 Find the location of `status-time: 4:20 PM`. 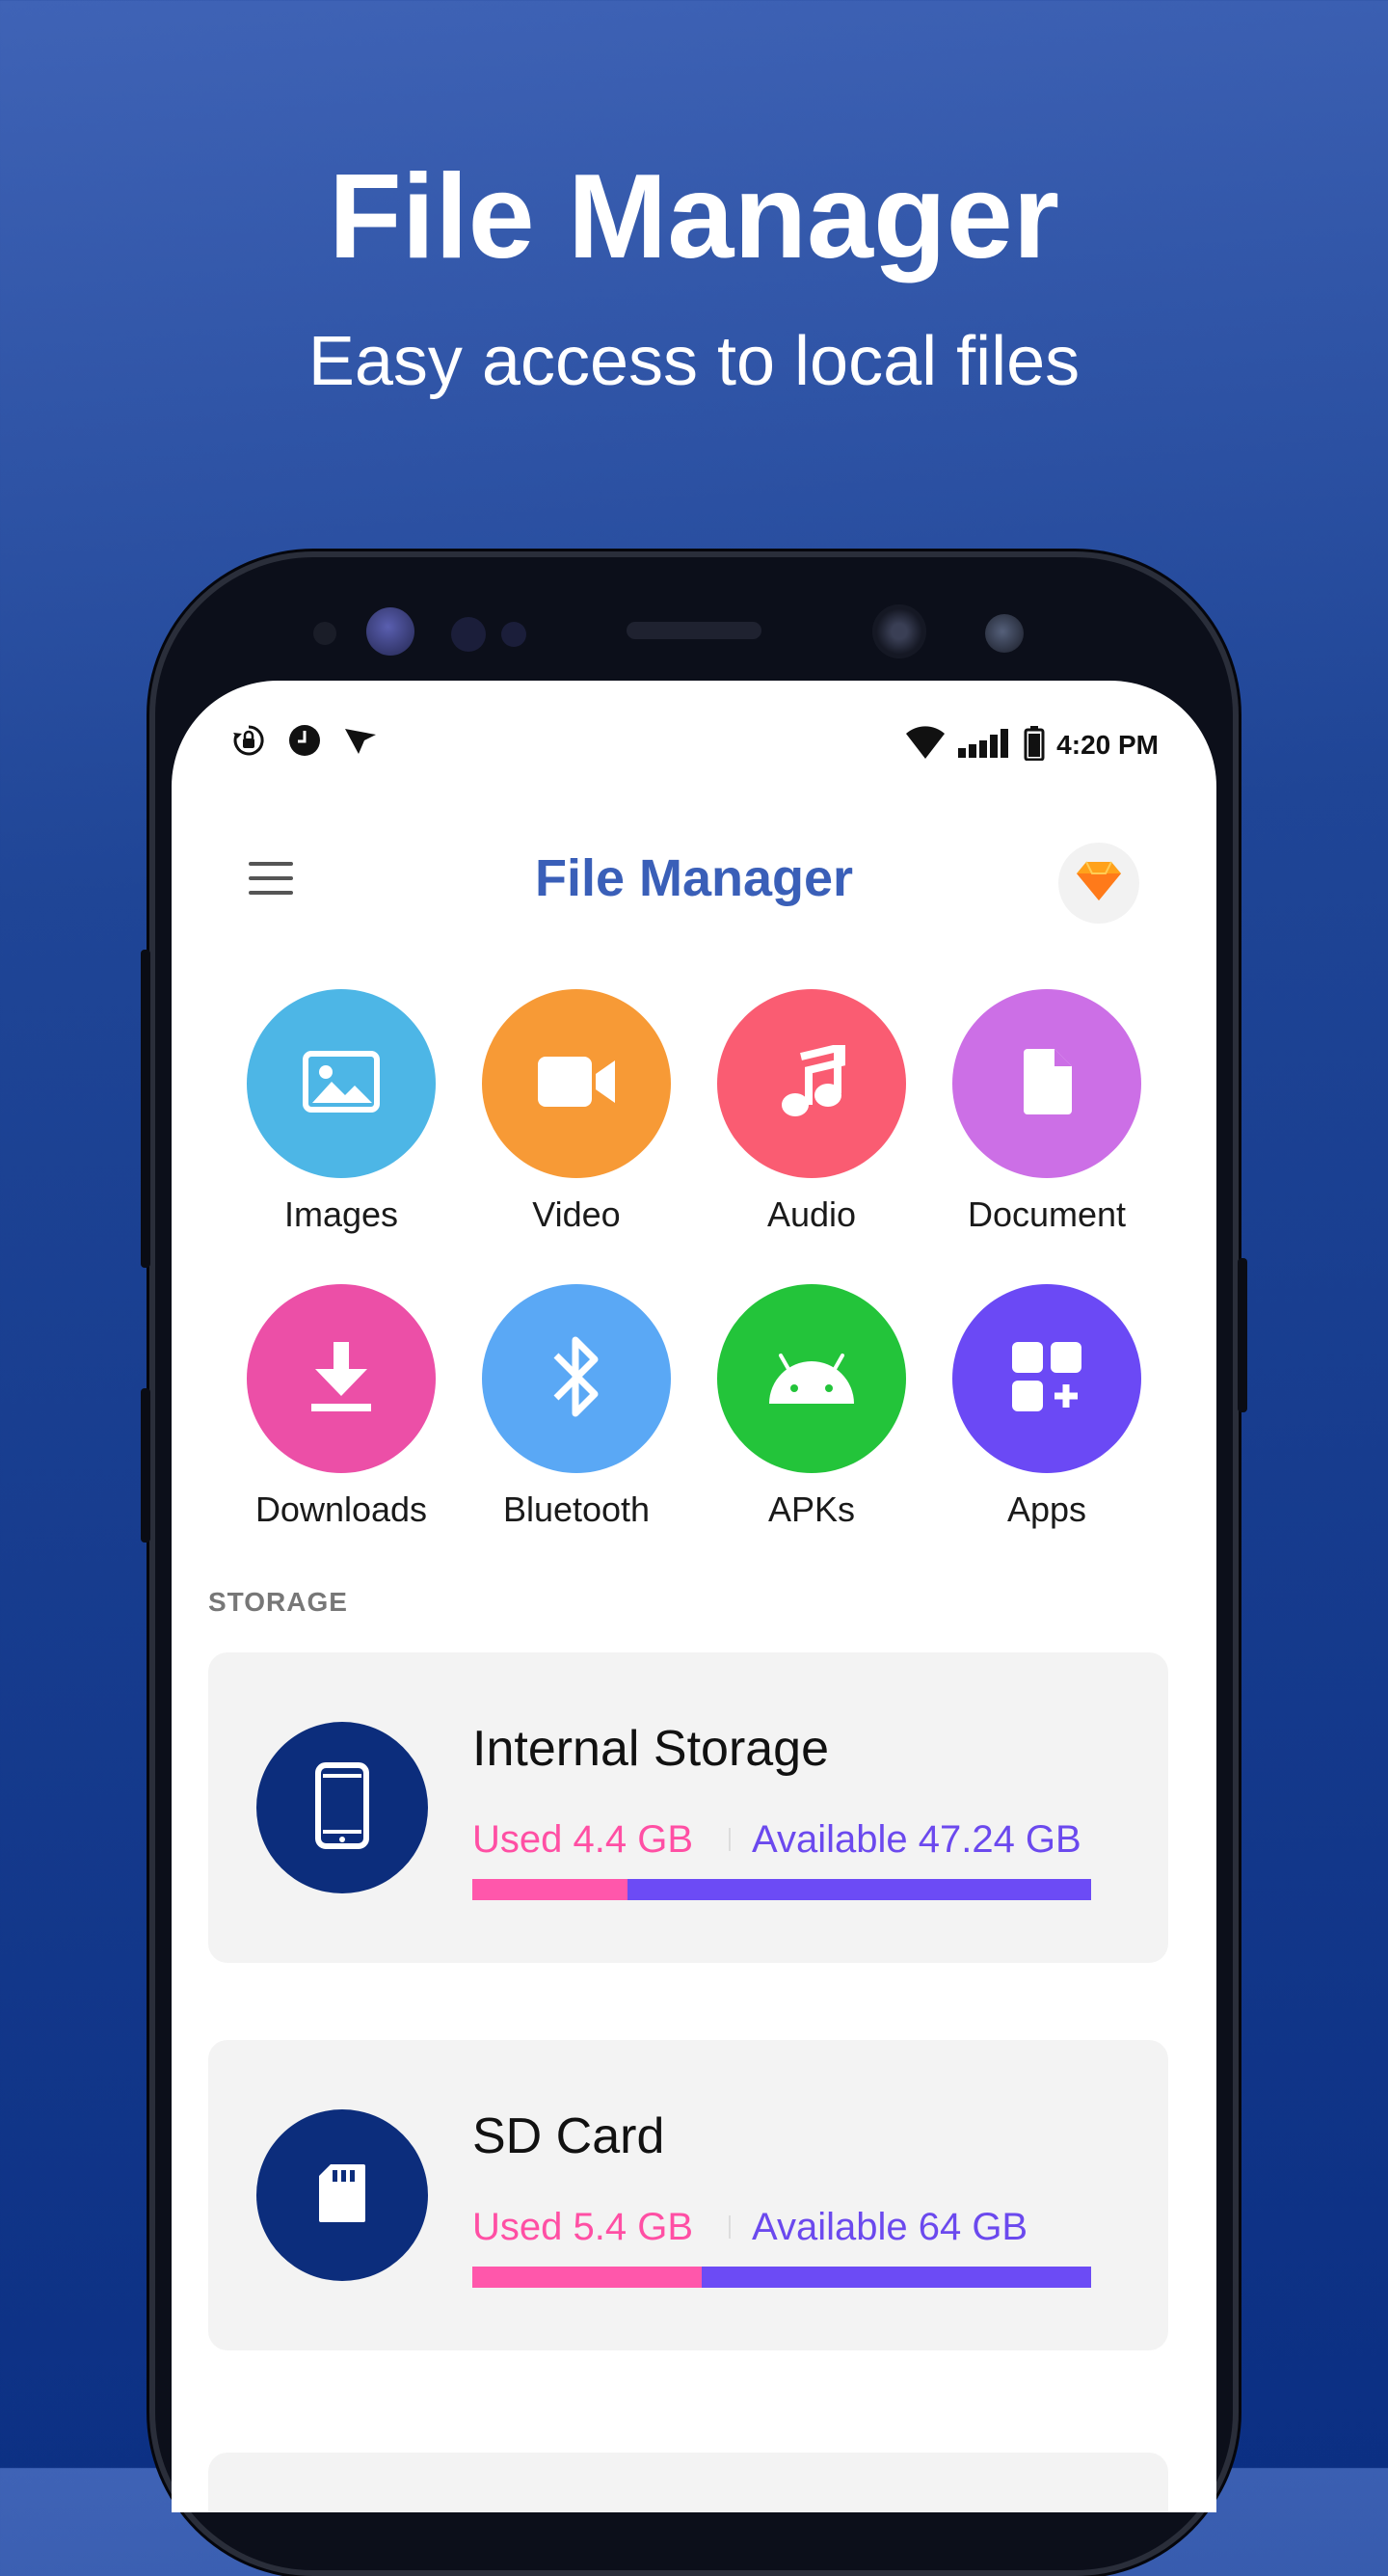

status-time: 4:20 PM is located at coordinates (1107, 745).